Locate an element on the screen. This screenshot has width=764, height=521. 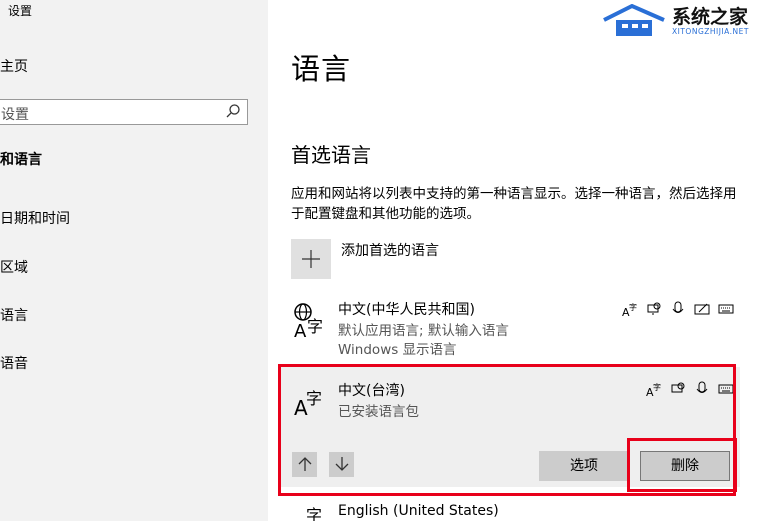
display-language-icon: A字 is located at coordinates (630, 310).